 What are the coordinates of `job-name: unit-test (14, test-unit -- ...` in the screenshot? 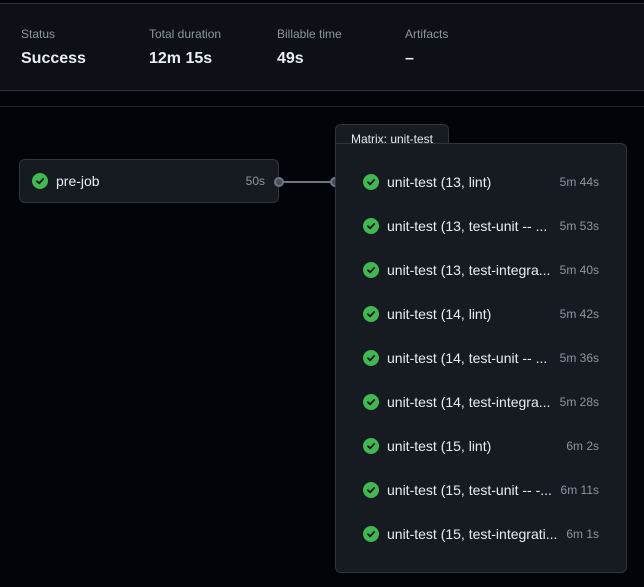 It's located at (467, 358).